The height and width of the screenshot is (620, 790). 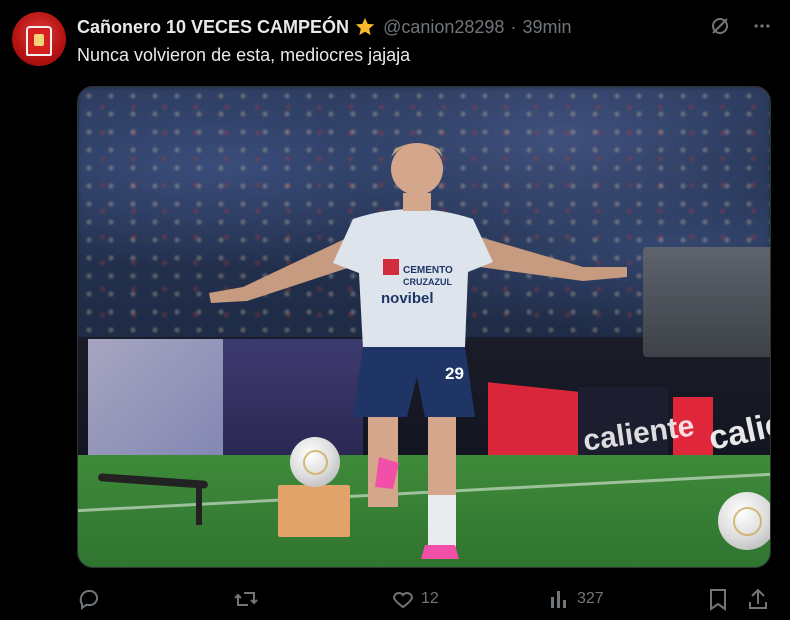 What do you see at coordinates (576, 599) in the screenshot?
I see `views-button: 327` at bounding box center [576, 599].